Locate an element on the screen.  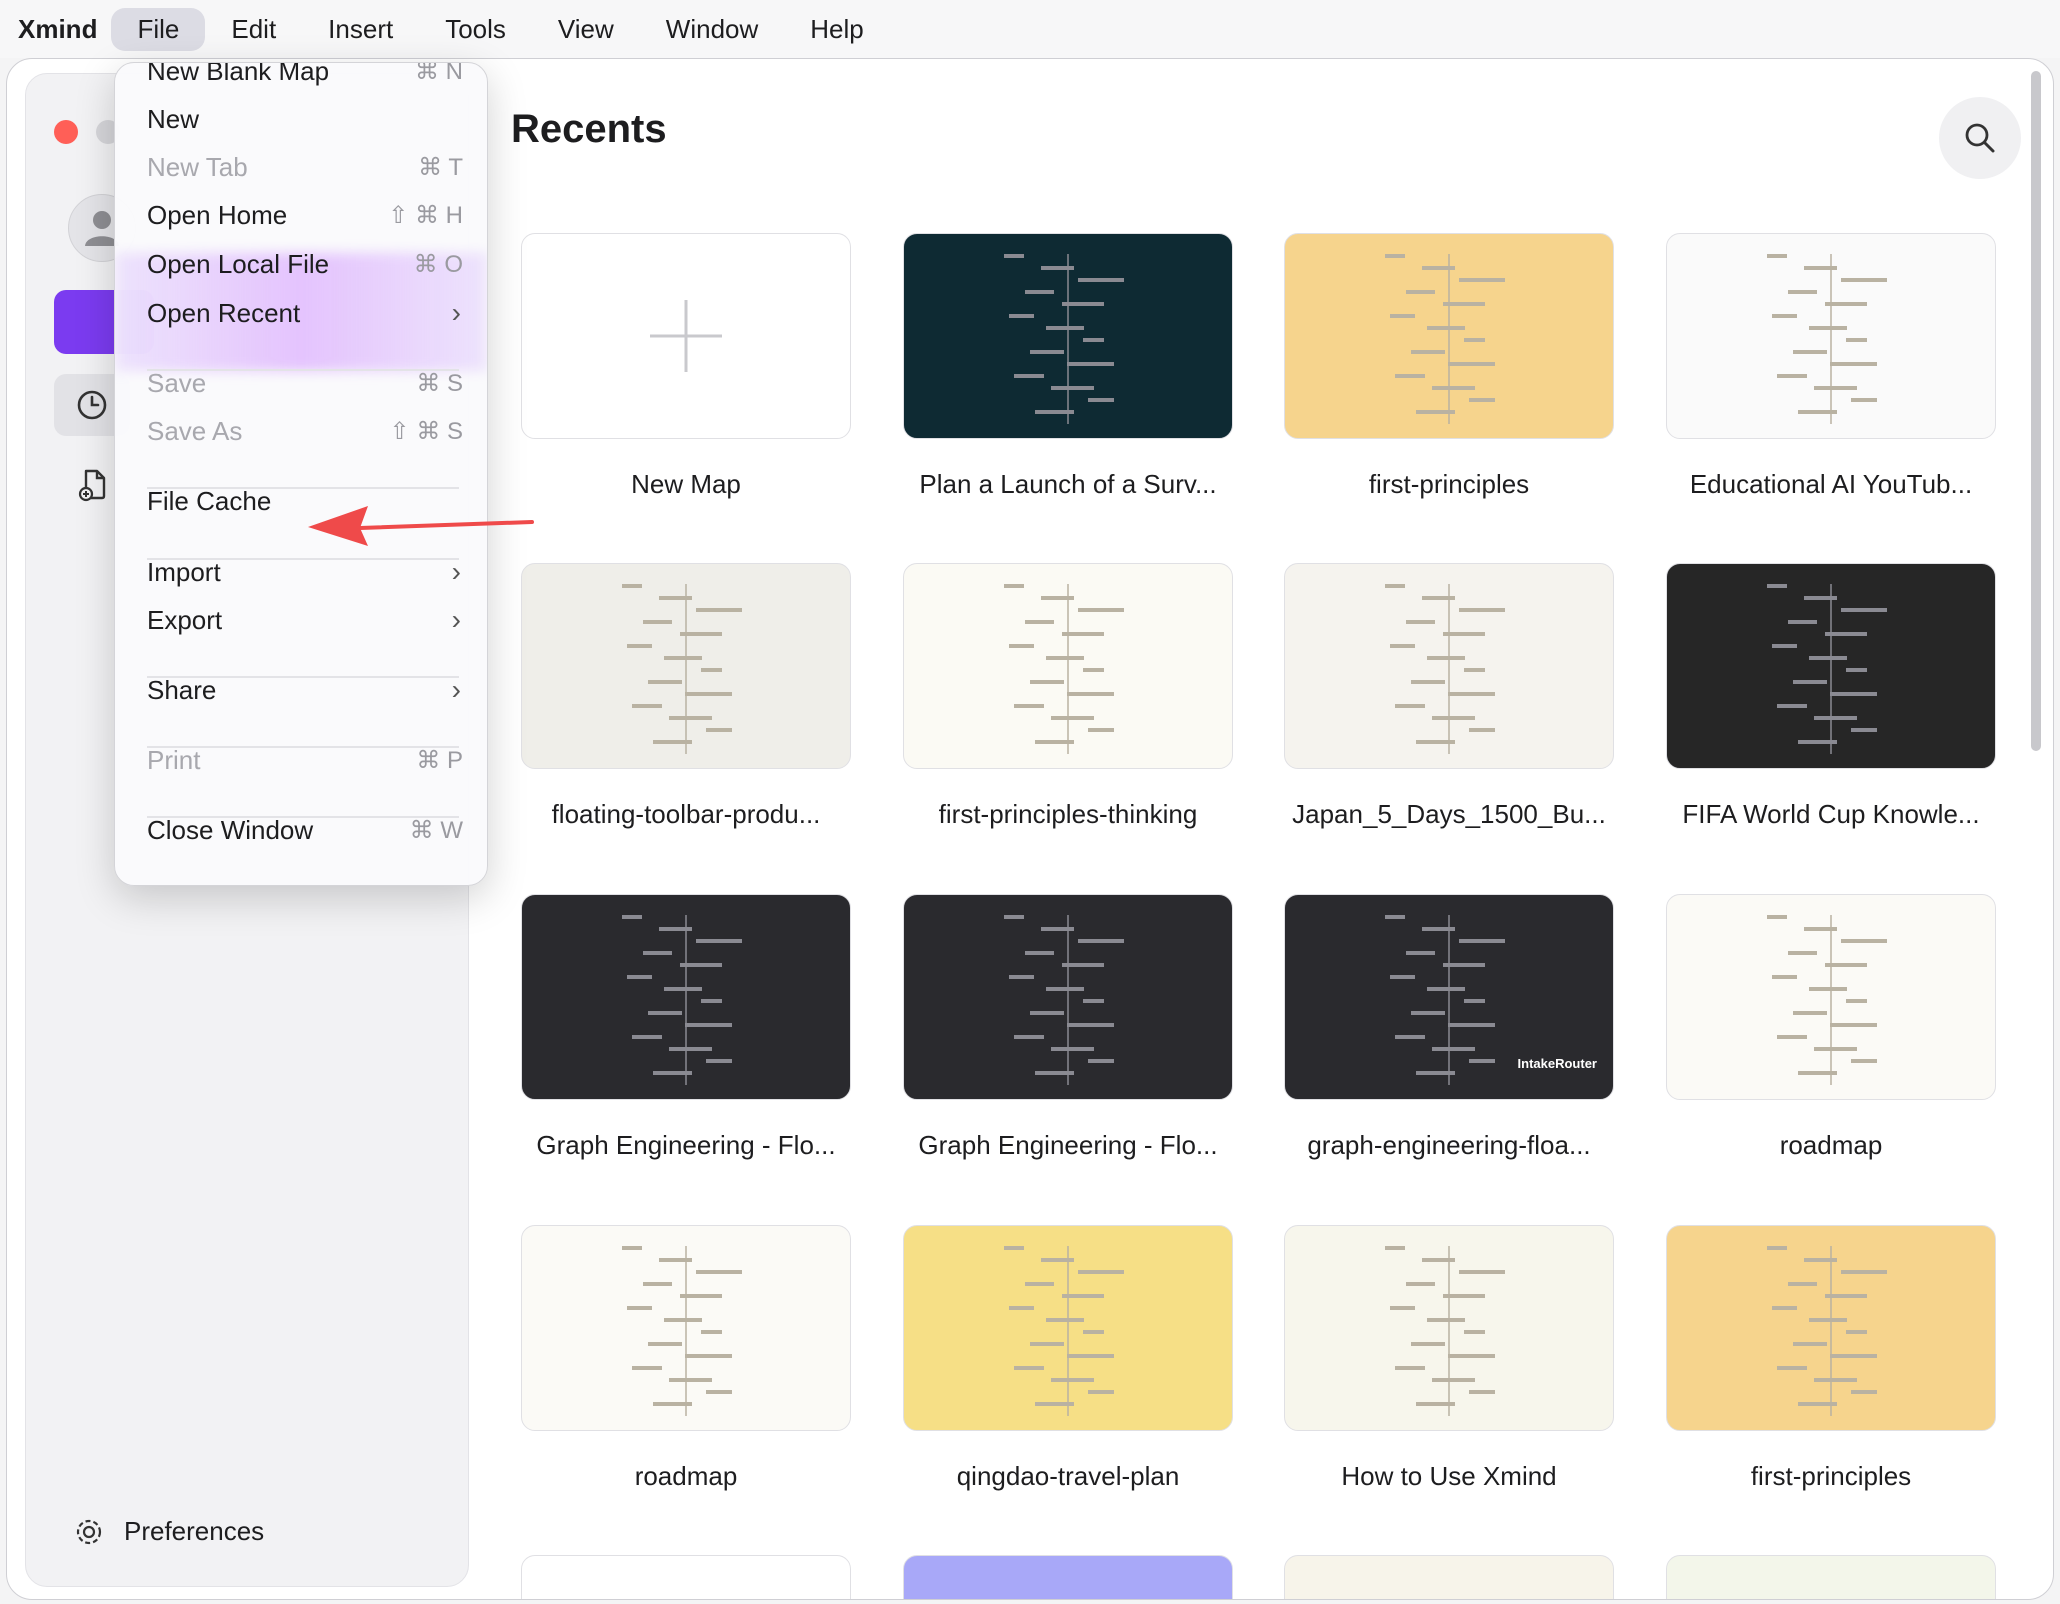
menu-item-label: Close Window is located at coordinates (230, 829).